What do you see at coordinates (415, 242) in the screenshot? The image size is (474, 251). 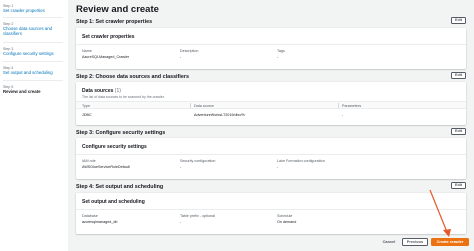 I see `previous-button: Previous` at bounding box center [415, 242].